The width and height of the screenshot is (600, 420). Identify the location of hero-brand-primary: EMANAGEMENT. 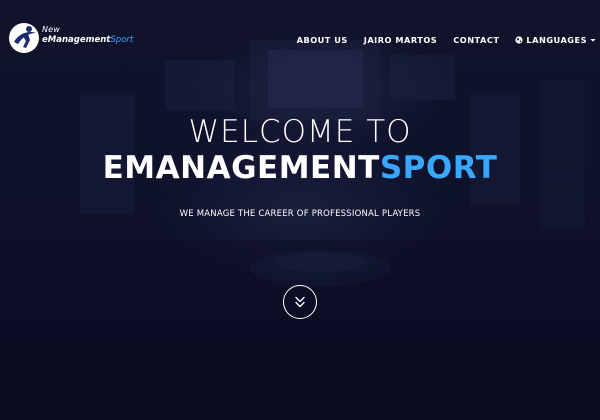
(241, 168).